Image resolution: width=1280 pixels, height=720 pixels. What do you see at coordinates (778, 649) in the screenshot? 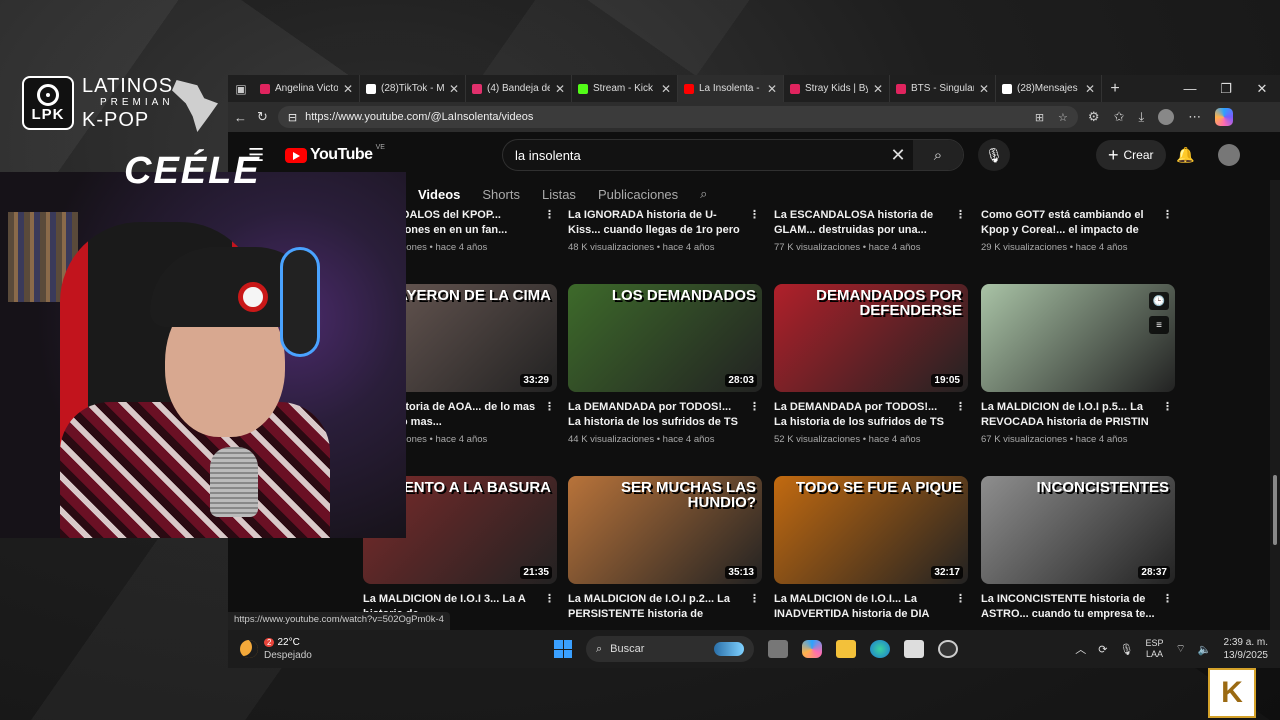
I see `task-view-icon` at bounding box center [778, 649].